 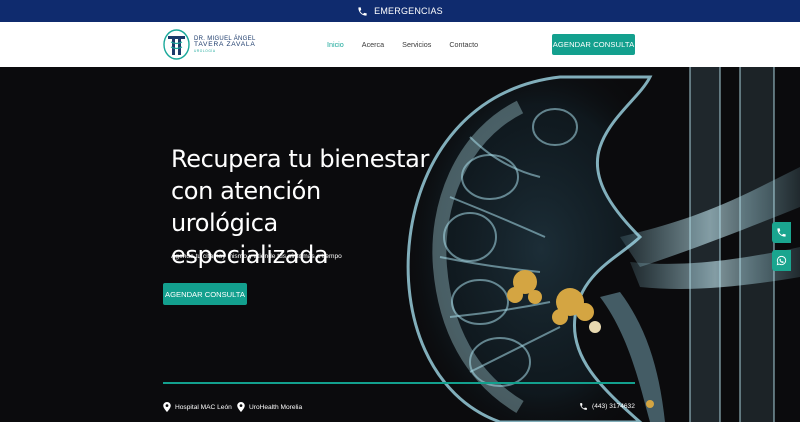 What do you see at coordinates (300, 159) in the screenshot?
I see `hero-headline-line-1: Recupera tu bienestar` at bounding box center [300, 159].